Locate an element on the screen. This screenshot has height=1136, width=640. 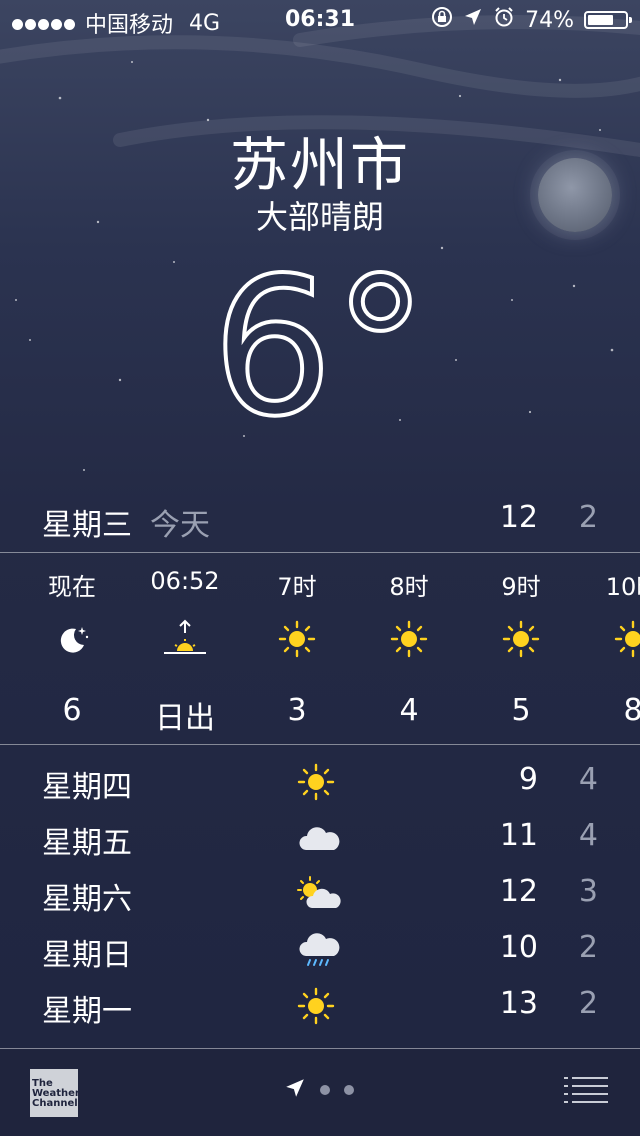
hour-temp: 8 is located at coordinates (631, 710).